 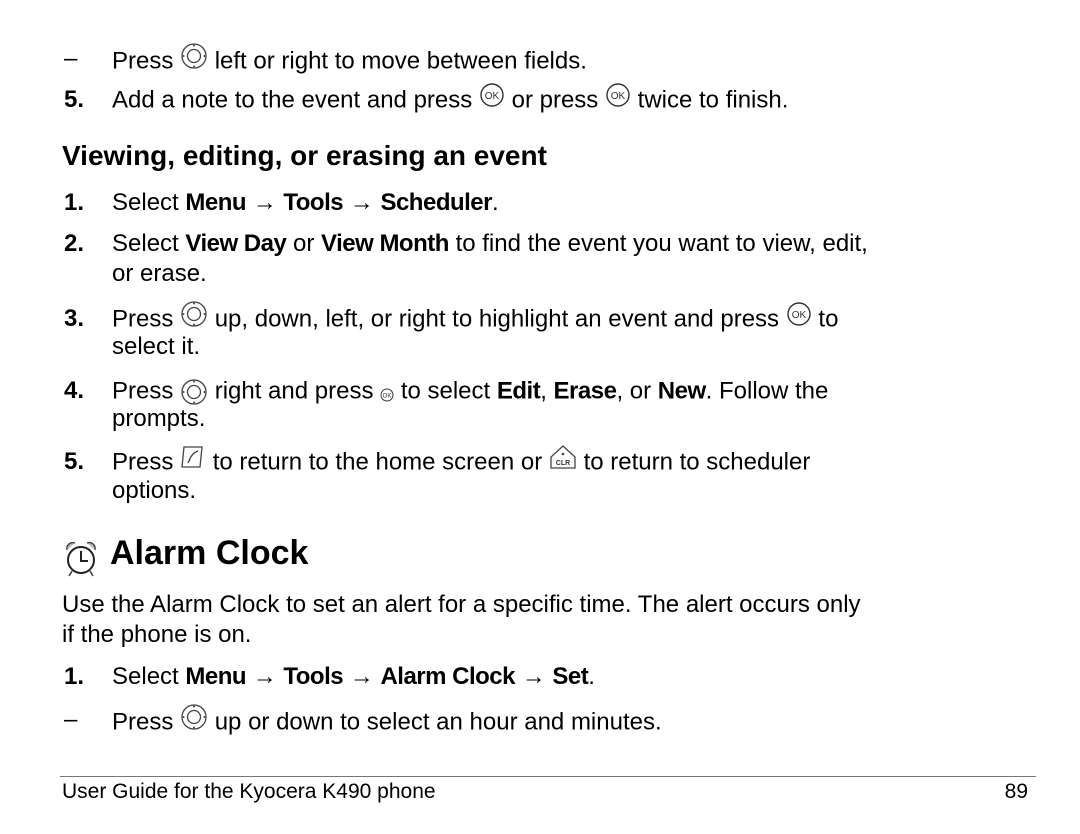 I want to click on text: twice to finish., so click(x=713, y=100).